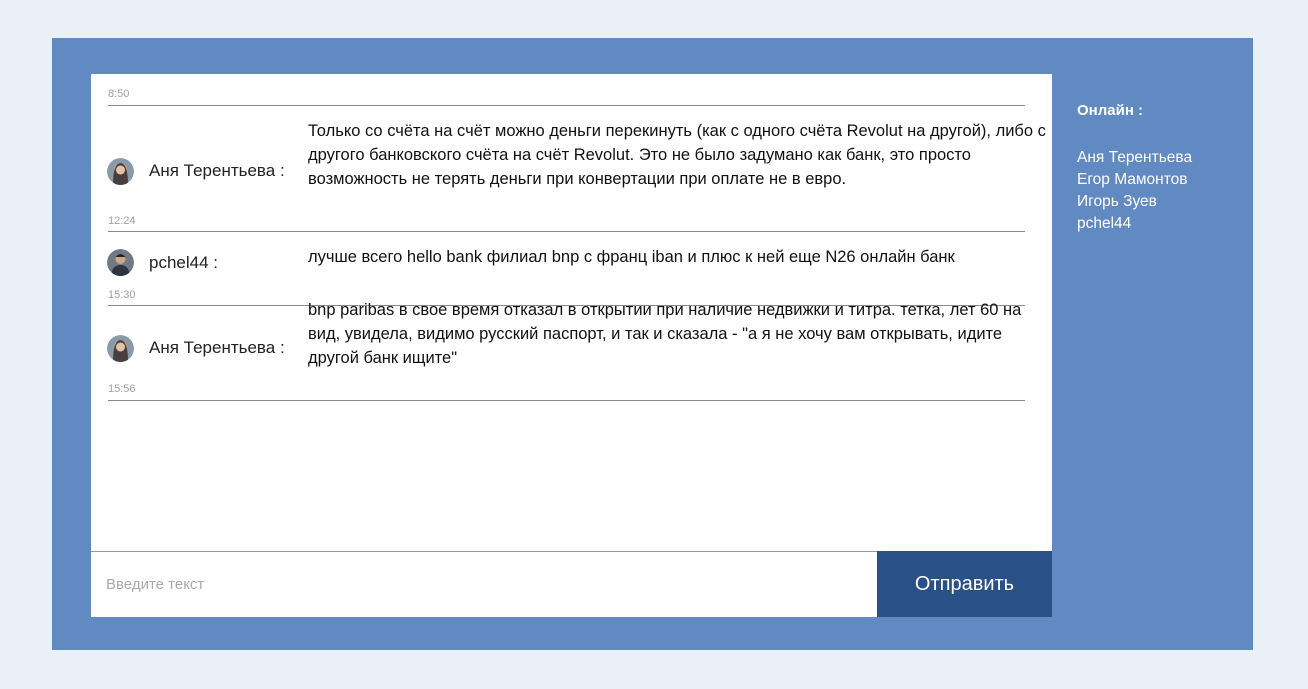 The width and height of the screenshot is (1308, 689). I want to click on online-user: pchel44, so click(1134, 224).